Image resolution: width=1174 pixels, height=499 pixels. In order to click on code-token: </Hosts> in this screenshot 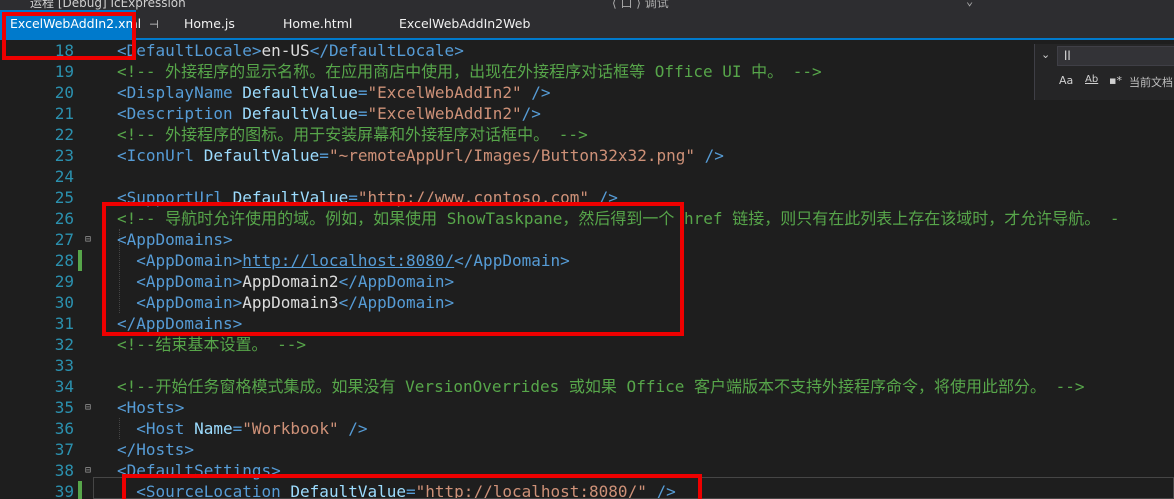, I will do `click(156, 449)`.